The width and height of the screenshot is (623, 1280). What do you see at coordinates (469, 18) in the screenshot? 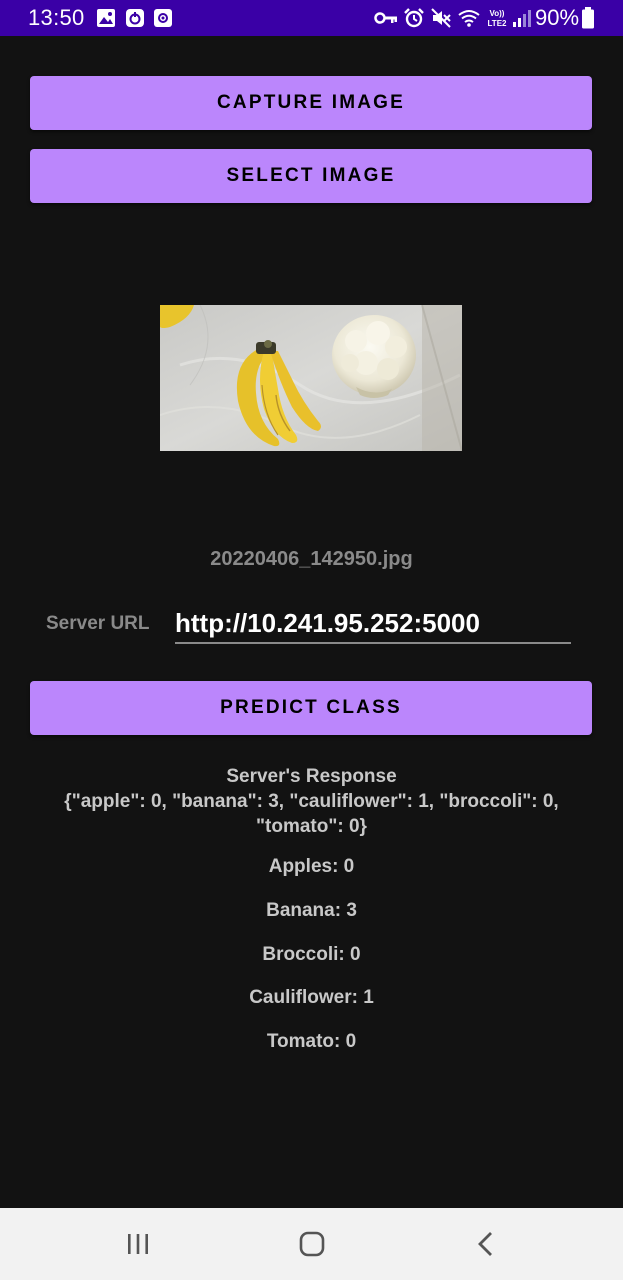
I see `wifi-icon` at bounding box center [469, 18].